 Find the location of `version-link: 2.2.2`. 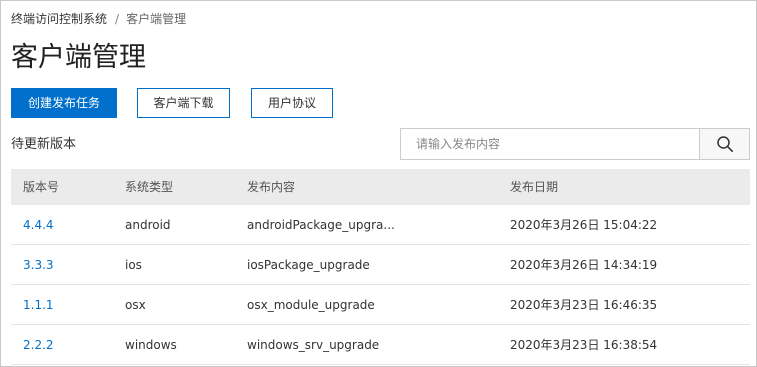

version-link: 2.2.2 is located at coordinates (38, 345).